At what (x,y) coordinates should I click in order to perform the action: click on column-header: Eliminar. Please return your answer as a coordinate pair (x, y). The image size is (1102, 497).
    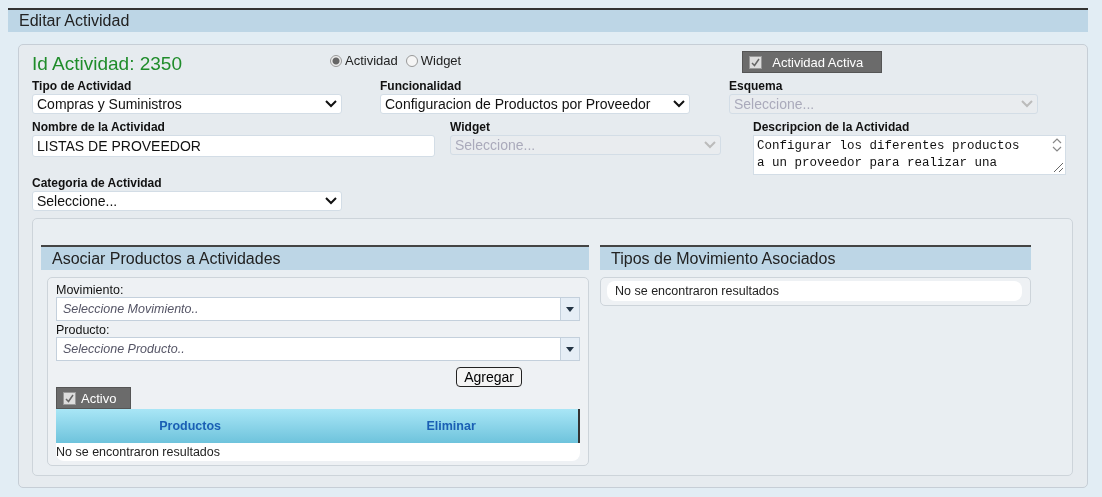
    Looking at the image, I should click on (451, 426).